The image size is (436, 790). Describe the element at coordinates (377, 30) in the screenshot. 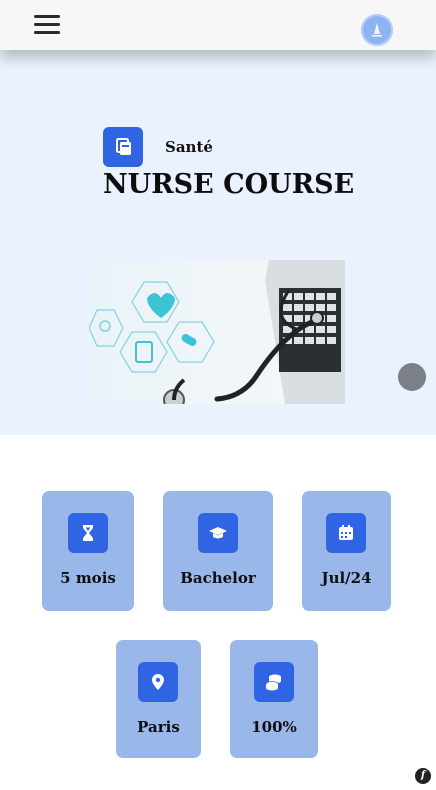

I see `user-avatar-icon` at that location.